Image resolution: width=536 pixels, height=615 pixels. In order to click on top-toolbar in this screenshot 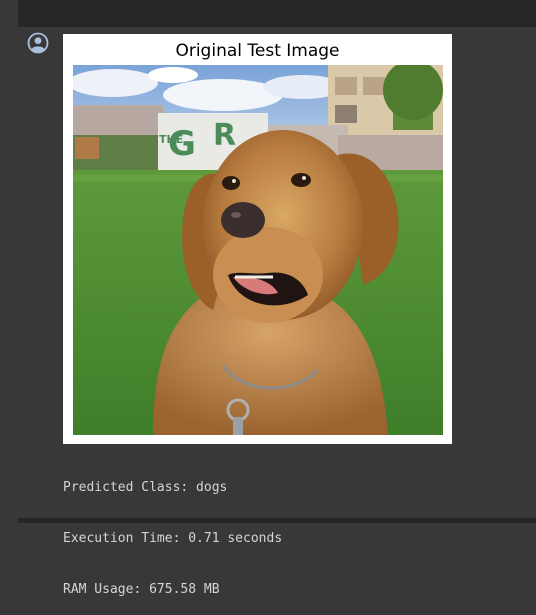, I will do `click(277, 13)`.